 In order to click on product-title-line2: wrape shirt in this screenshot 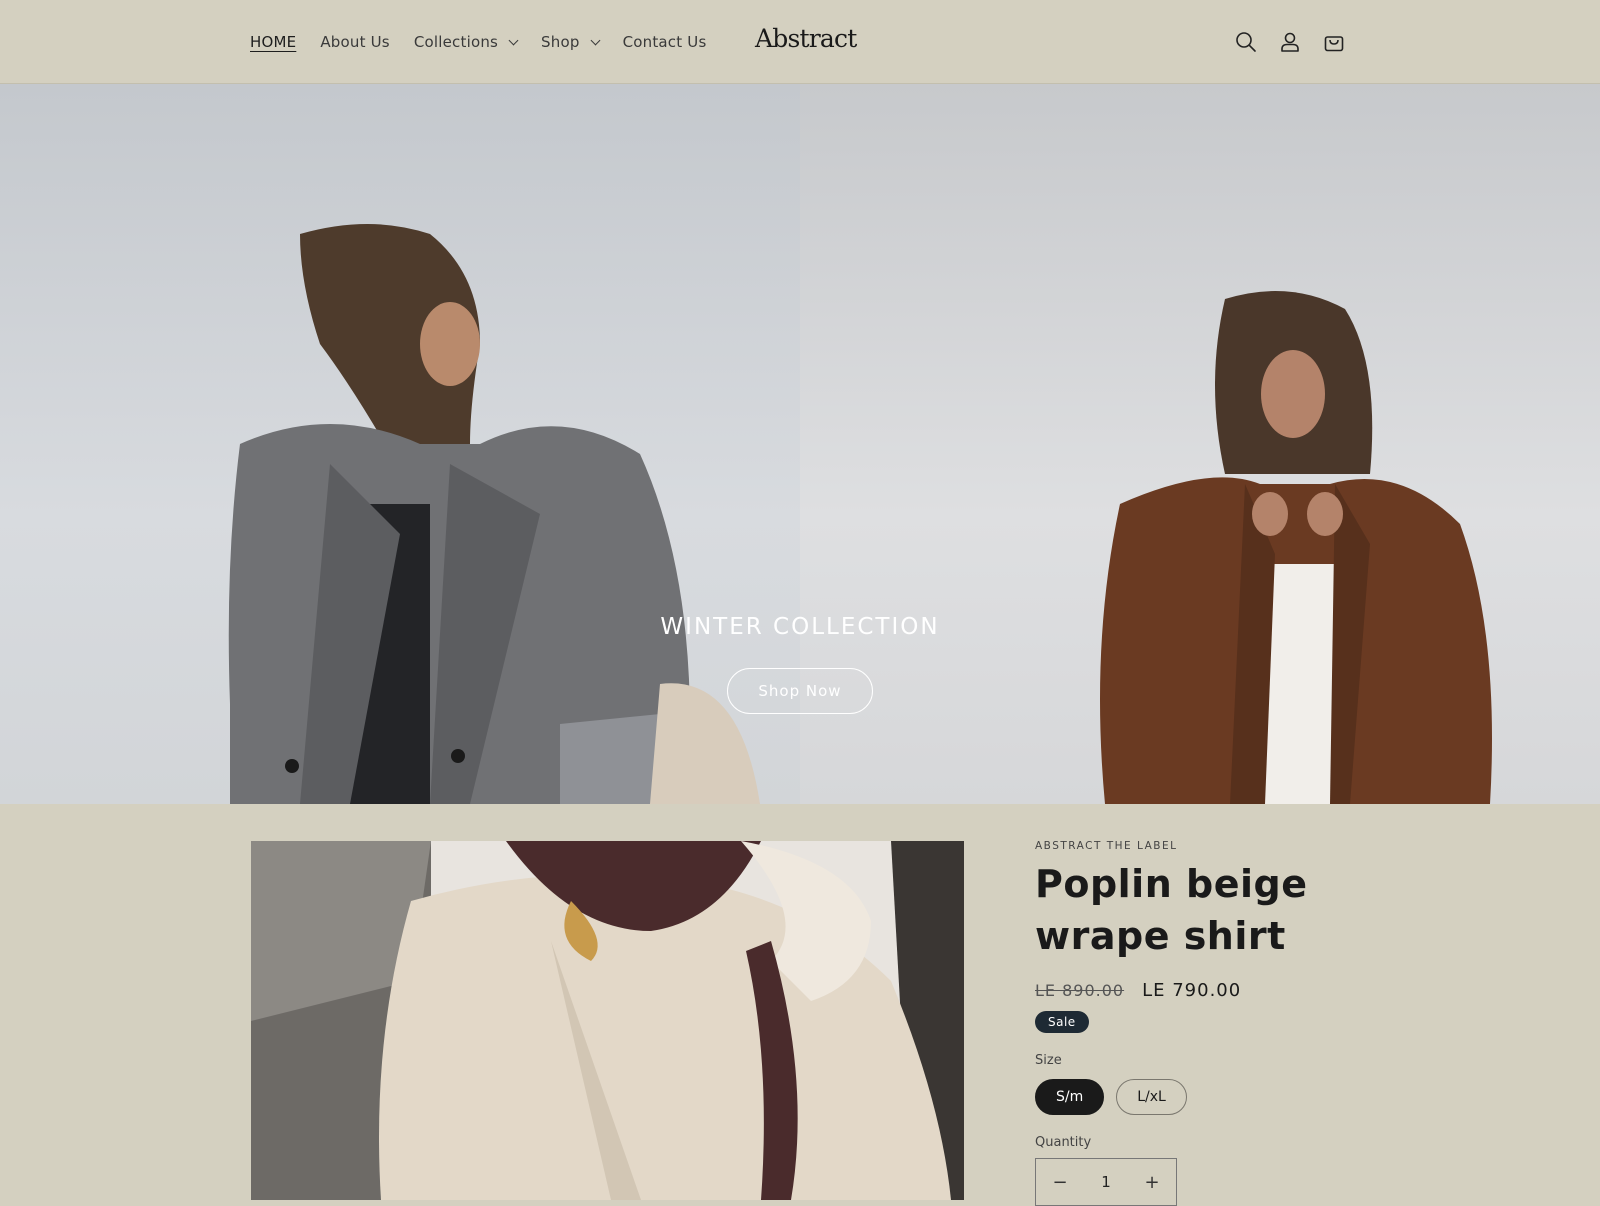, I will do `click(1160, 936)`.